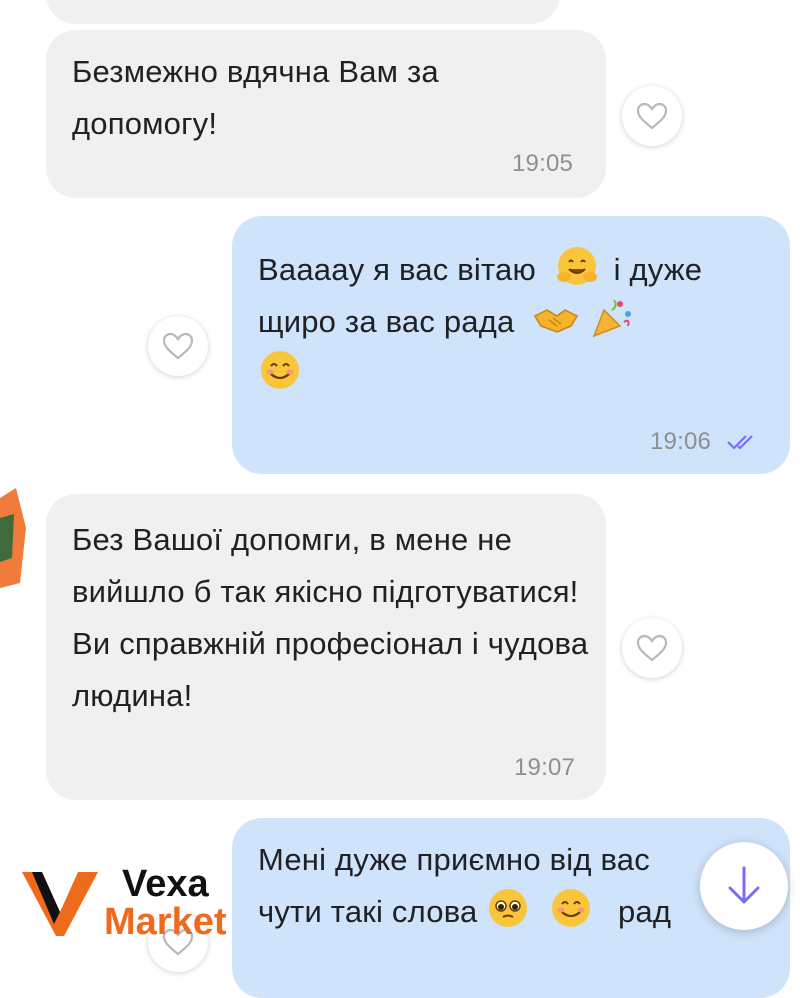 The image size is (800, 998). I want to click on message-text-part: і дуже, so click(658, 269).